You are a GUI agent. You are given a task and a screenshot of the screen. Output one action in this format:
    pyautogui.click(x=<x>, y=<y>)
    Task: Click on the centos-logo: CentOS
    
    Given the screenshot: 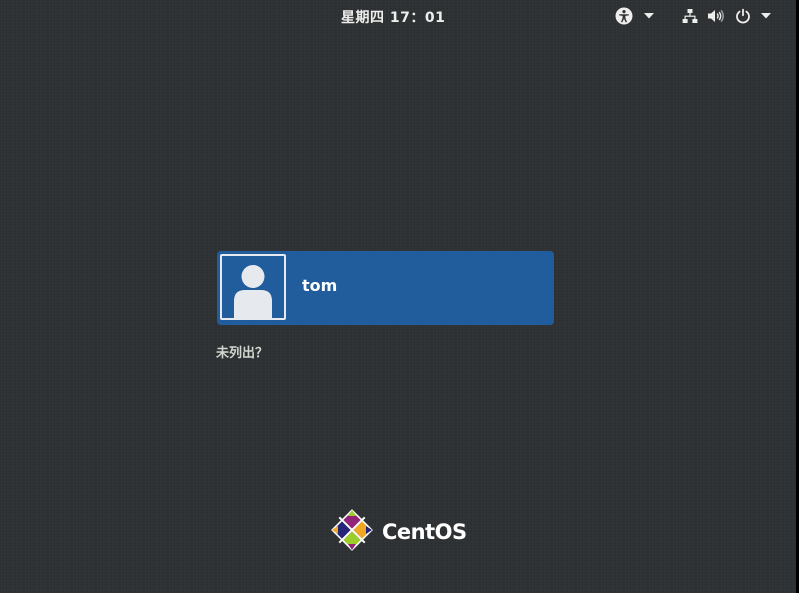 What is the action you would take?
    pyautogui.click(x=400, y=532)
    